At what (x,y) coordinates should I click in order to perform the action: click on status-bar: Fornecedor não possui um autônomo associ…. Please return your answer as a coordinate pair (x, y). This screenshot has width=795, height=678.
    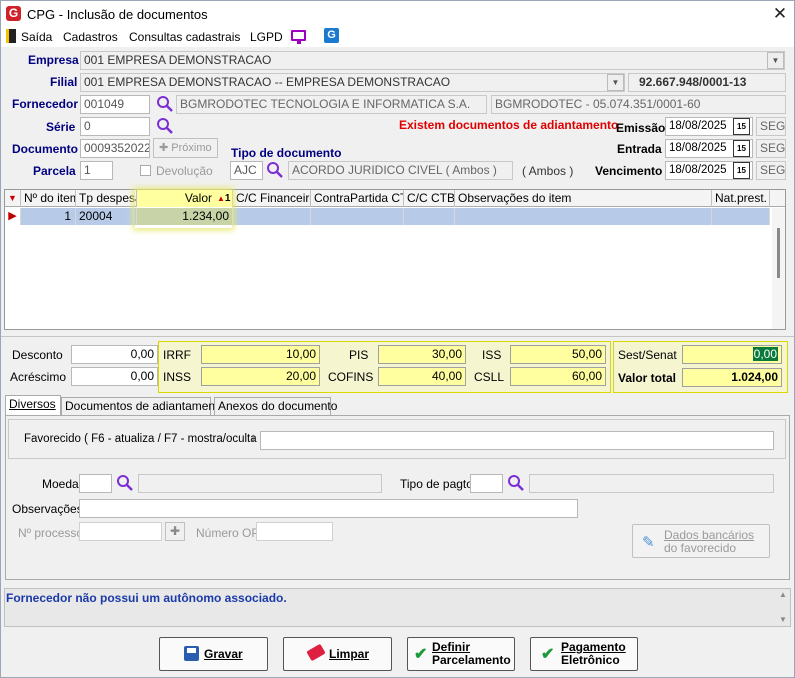
    Looking at the image, I should click on (397, 607).